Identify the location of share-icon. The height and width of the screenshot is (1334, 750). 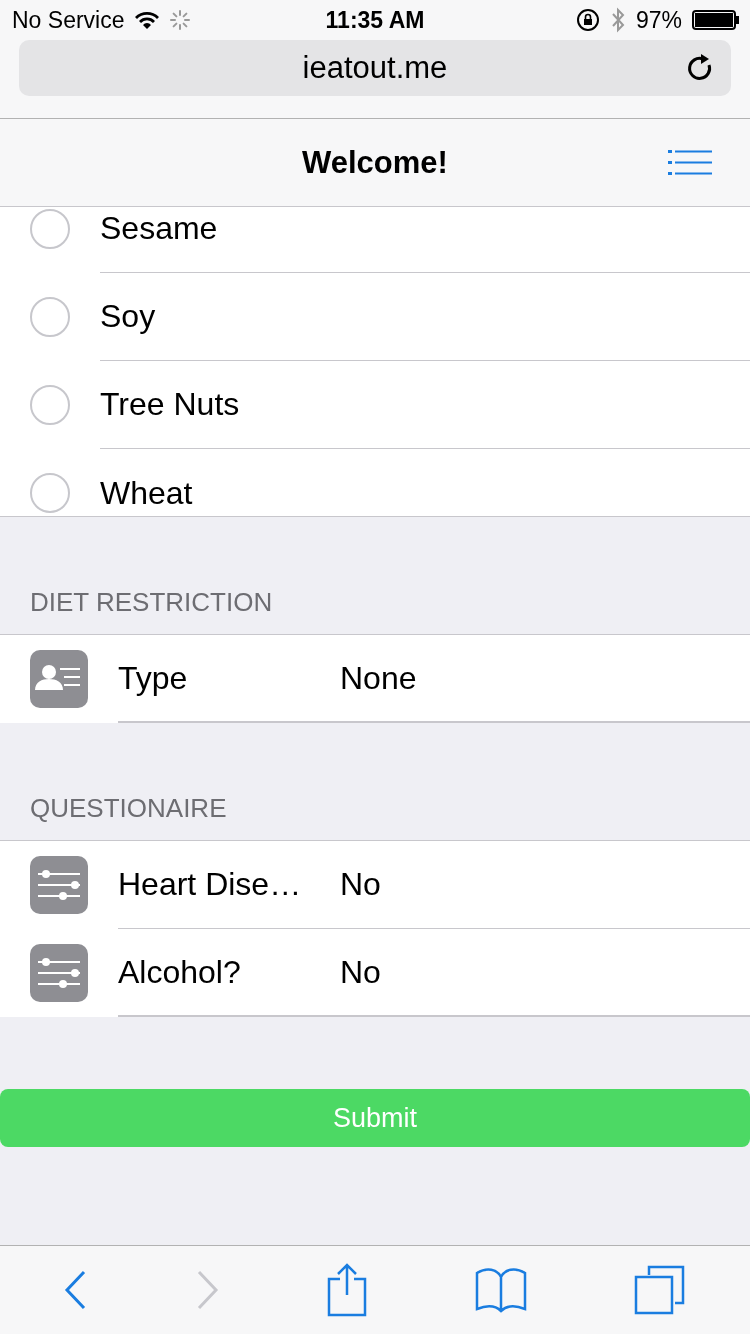
(347, 1290).